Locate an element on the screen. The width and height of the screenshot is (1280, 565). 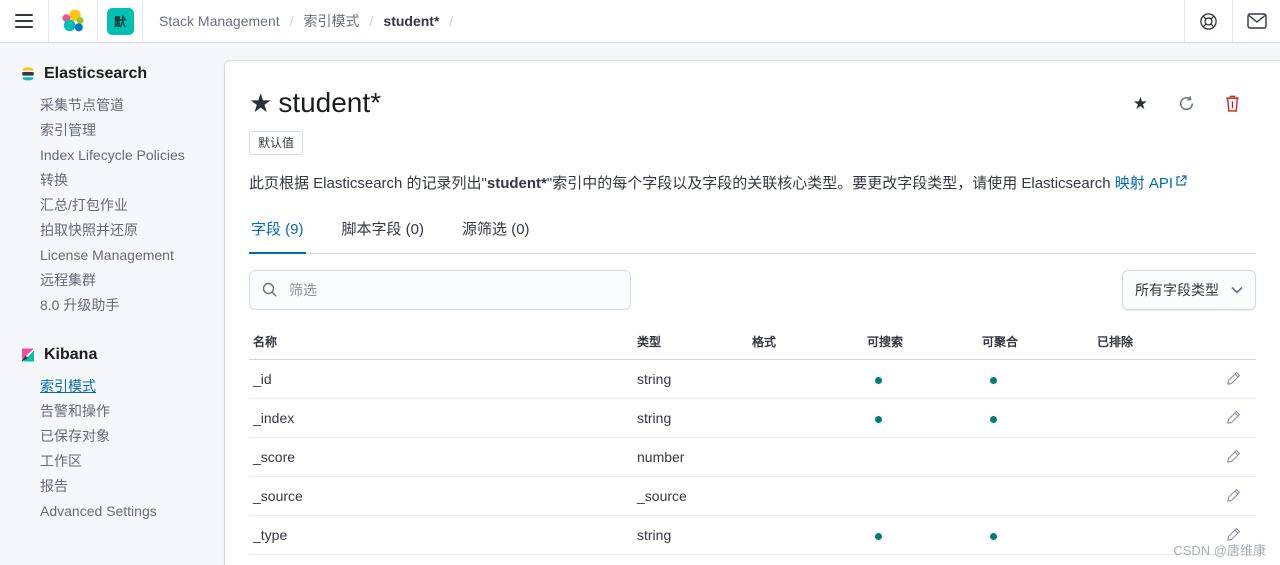
sidebar-item-label: 远程集群 is located at coordinates (68, 280).